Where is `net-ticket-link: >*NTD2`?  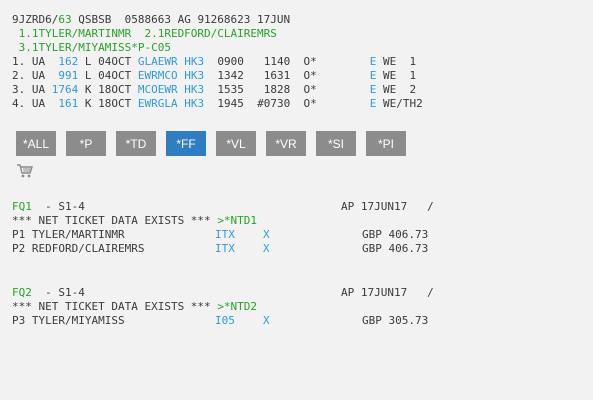 net-ticket-link: >*NTD2 is located at coordinates (237, 306).